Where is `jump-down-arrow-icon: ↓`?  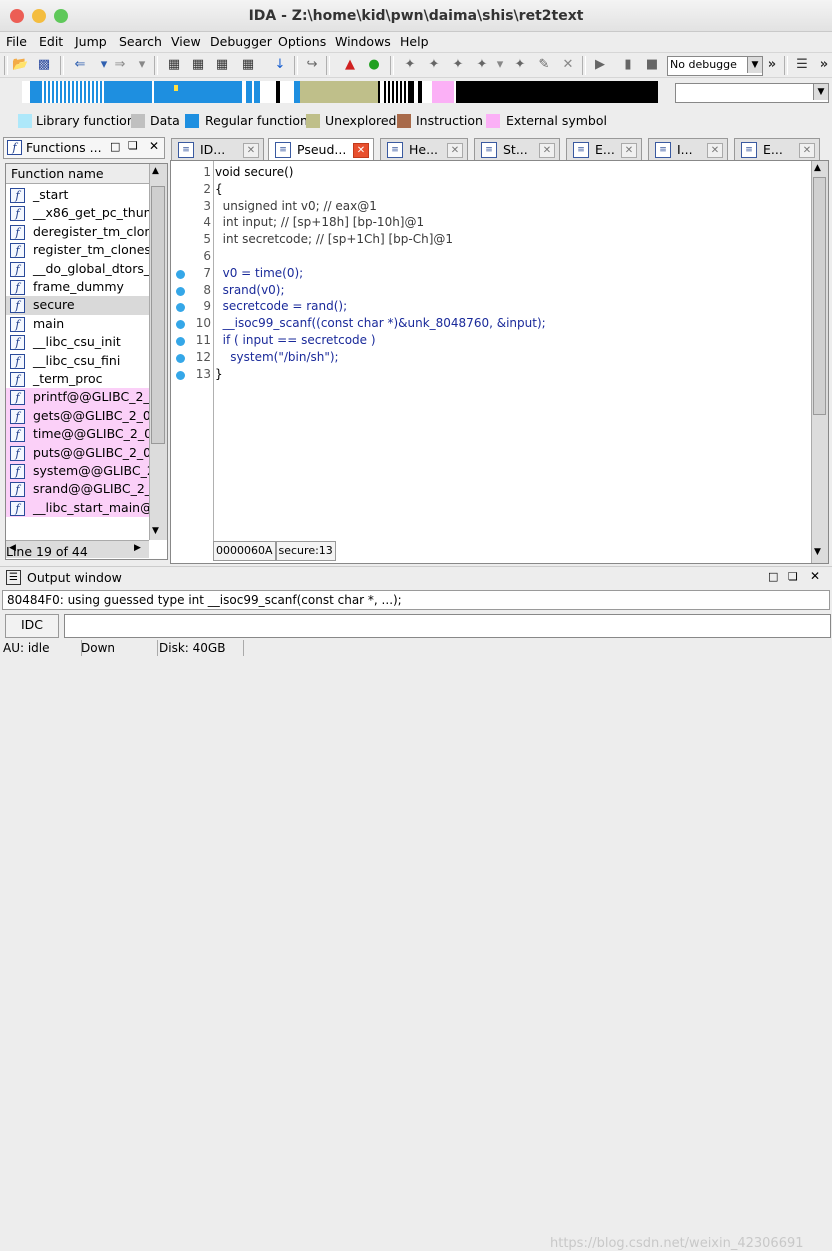 jump-down-arrow-icon: ↓ is located at coordinates (280, 65).